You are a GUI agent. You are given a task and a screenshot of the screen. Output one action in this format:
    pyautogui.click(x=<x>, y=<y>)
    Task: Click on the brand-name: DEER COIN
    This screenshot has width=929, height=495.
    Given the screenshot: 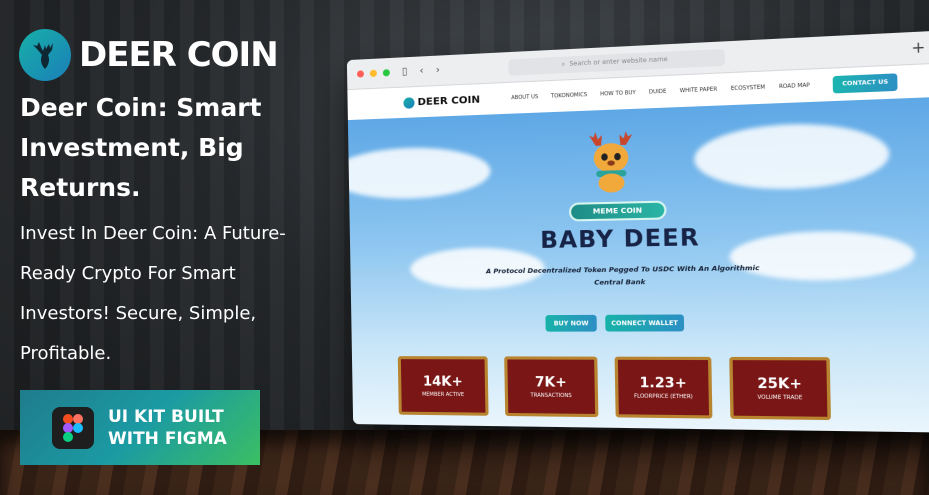 What is the action you would take?
    pyautogui.click(x=179, y=55)
    